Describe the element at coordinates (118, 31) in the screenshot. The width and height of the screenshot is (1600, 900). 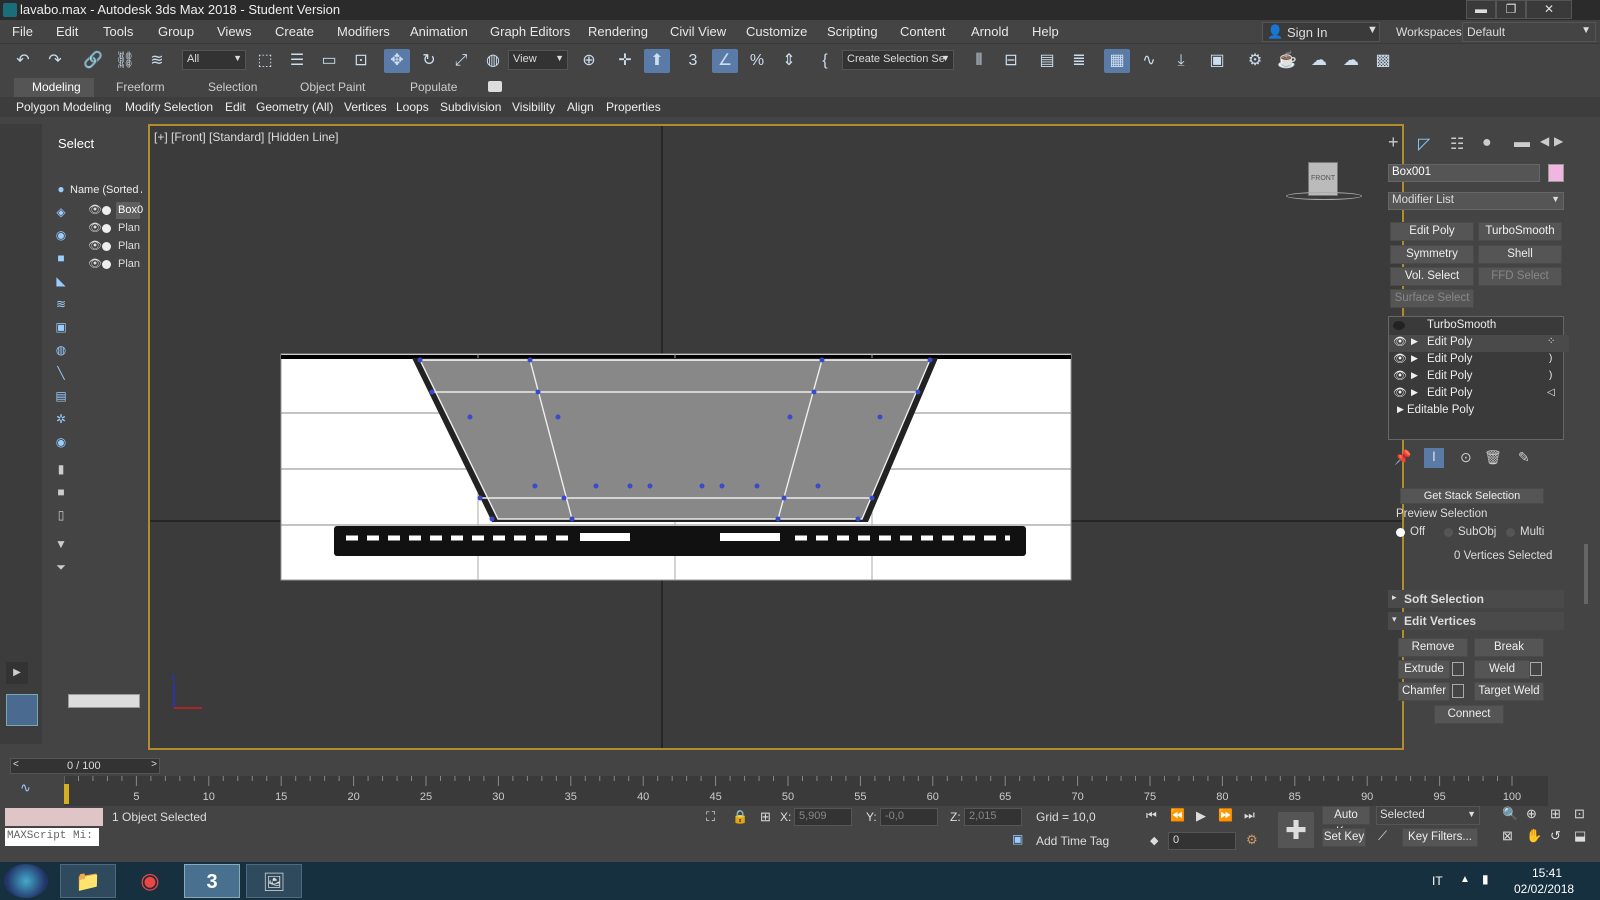
I see `menu-tools: Tools` at that location.